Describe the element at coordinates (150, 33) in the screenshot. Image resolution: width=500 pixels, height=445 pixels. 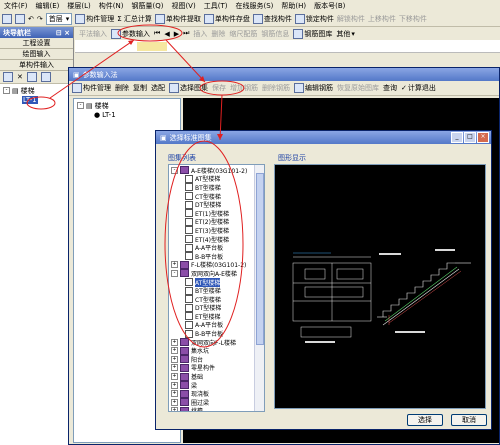
I see `annotation-ellipse-param` at that location.